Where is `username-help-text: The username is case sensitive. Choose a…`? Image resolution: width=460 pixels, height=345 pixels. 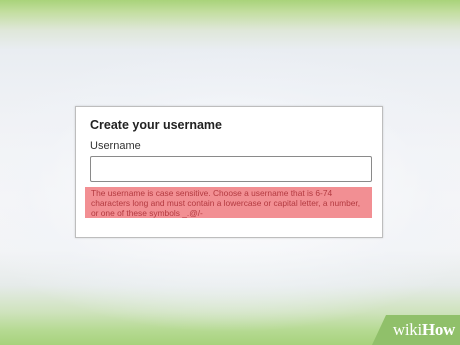 username-help-text: The username is case sensitive. Choose a… is located at coordinates (228, 202).